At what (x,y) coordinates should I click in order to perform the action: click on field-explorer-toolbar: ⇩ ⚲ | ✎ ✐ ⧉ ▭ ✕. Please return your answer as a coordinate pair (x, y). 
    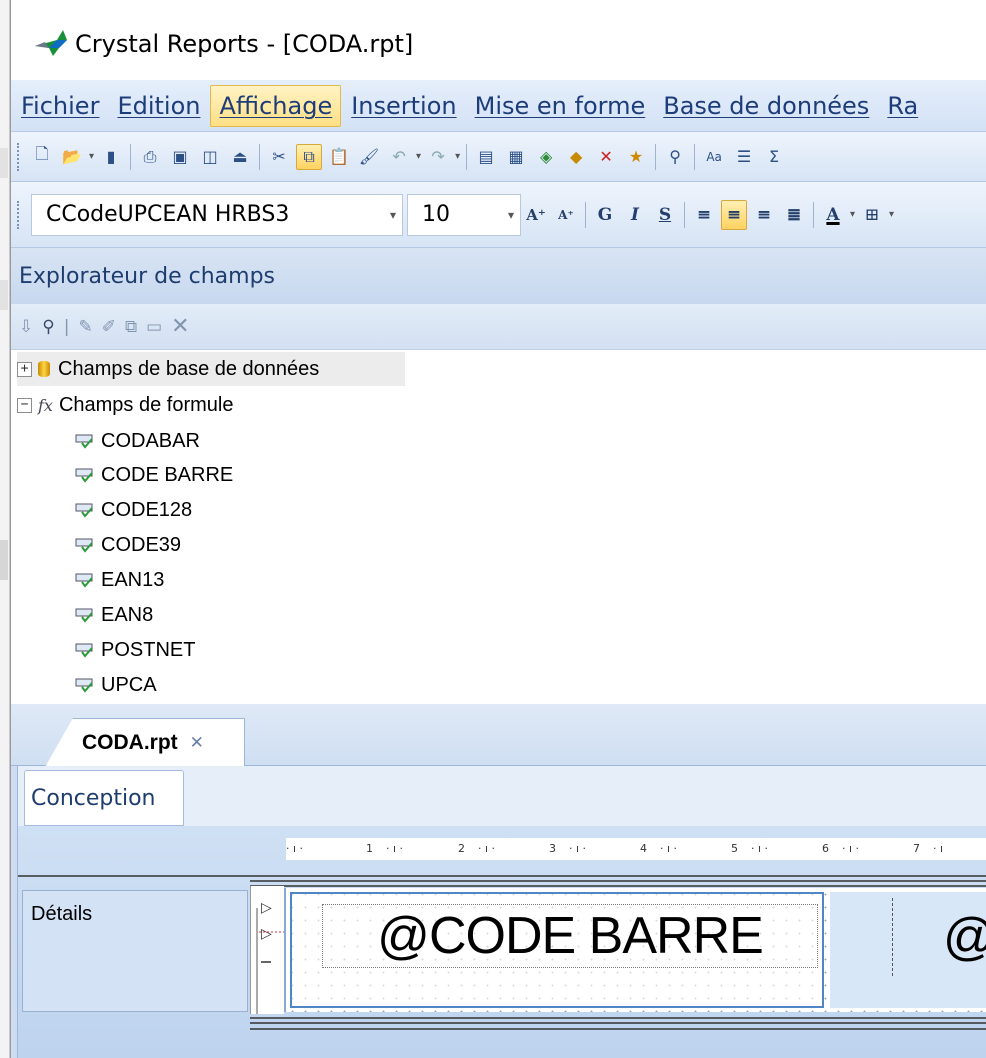
    Looking at the image, I should click on (498, 327).